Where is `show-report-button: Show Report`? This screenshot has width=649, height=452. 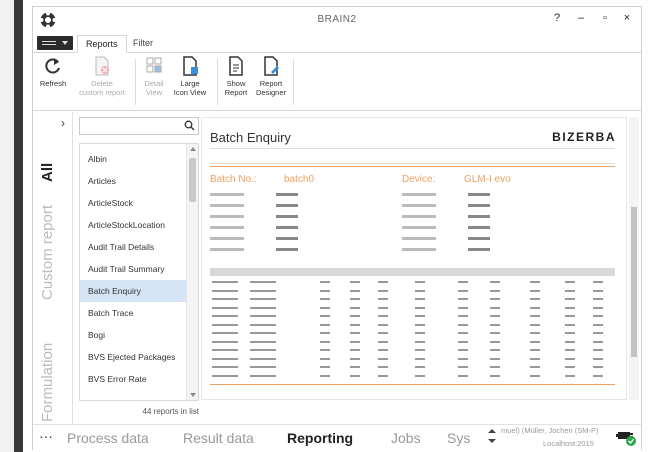
show-report-button: Show Report is located at coordinates (236, 76).